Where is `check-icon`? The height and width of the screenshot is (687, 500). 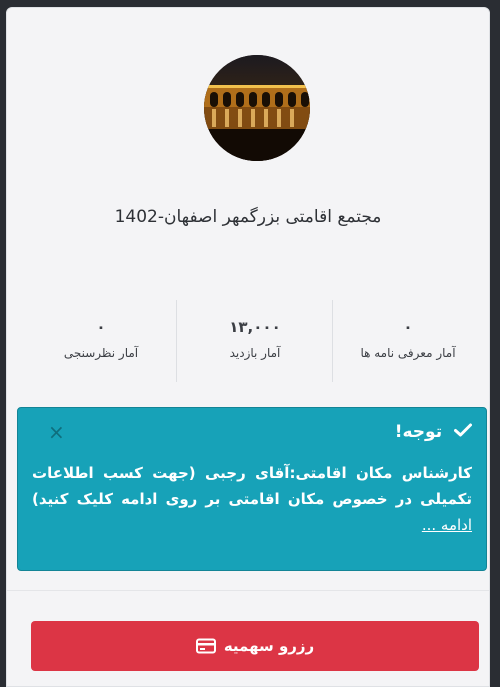 check-icon is located at coordinates (460, 432).